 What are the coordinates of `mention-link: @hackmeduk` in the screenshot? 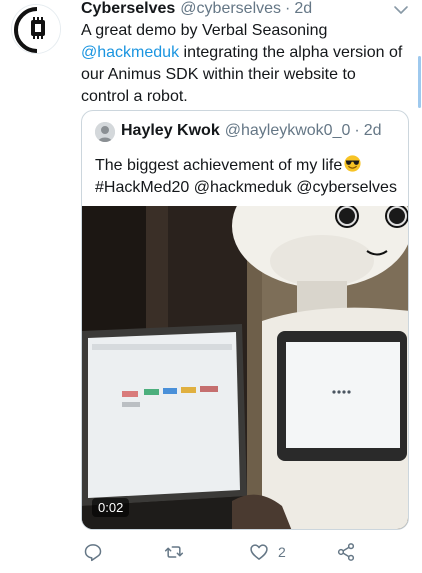 It's located at (130, 52).